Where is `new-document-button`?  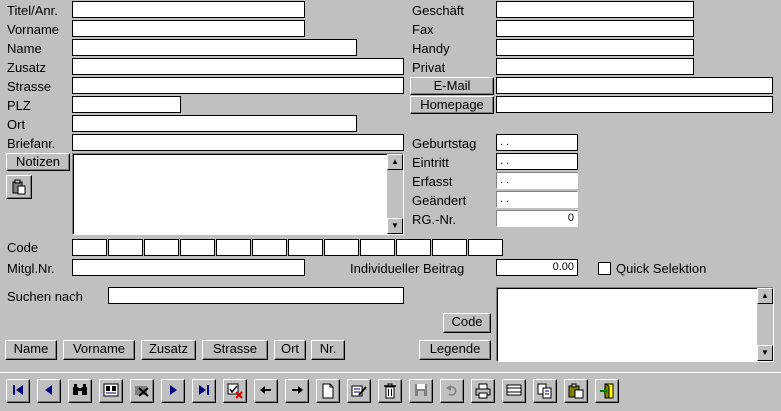 new-document-button is located at coordinates (328, 391).